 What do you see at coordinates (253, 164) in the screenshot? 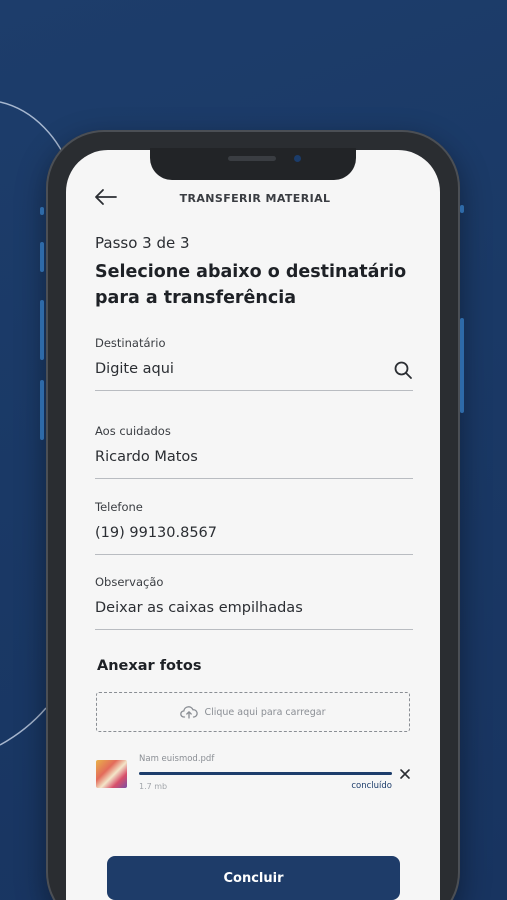
I see `phone-notch` at bounding box center [253, 164].